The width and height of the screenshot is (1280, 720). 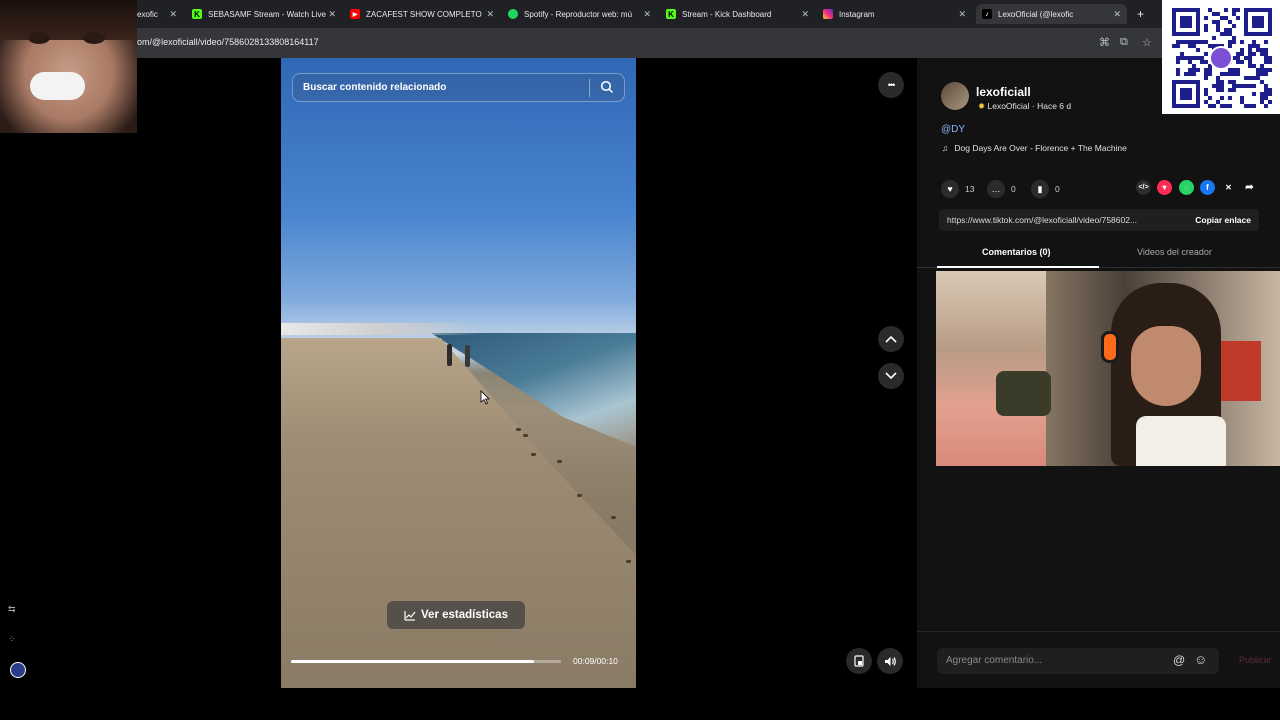 I want to click on embed-icon: </>, so click(x=1143, y=187).